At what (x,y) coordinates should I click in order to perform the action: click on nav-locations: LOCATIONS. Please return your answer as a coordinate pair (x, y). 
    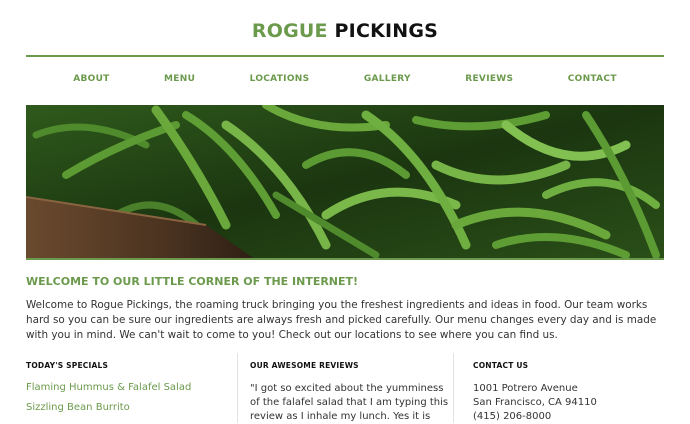
    Looking at the image, I should click on (280, 79).